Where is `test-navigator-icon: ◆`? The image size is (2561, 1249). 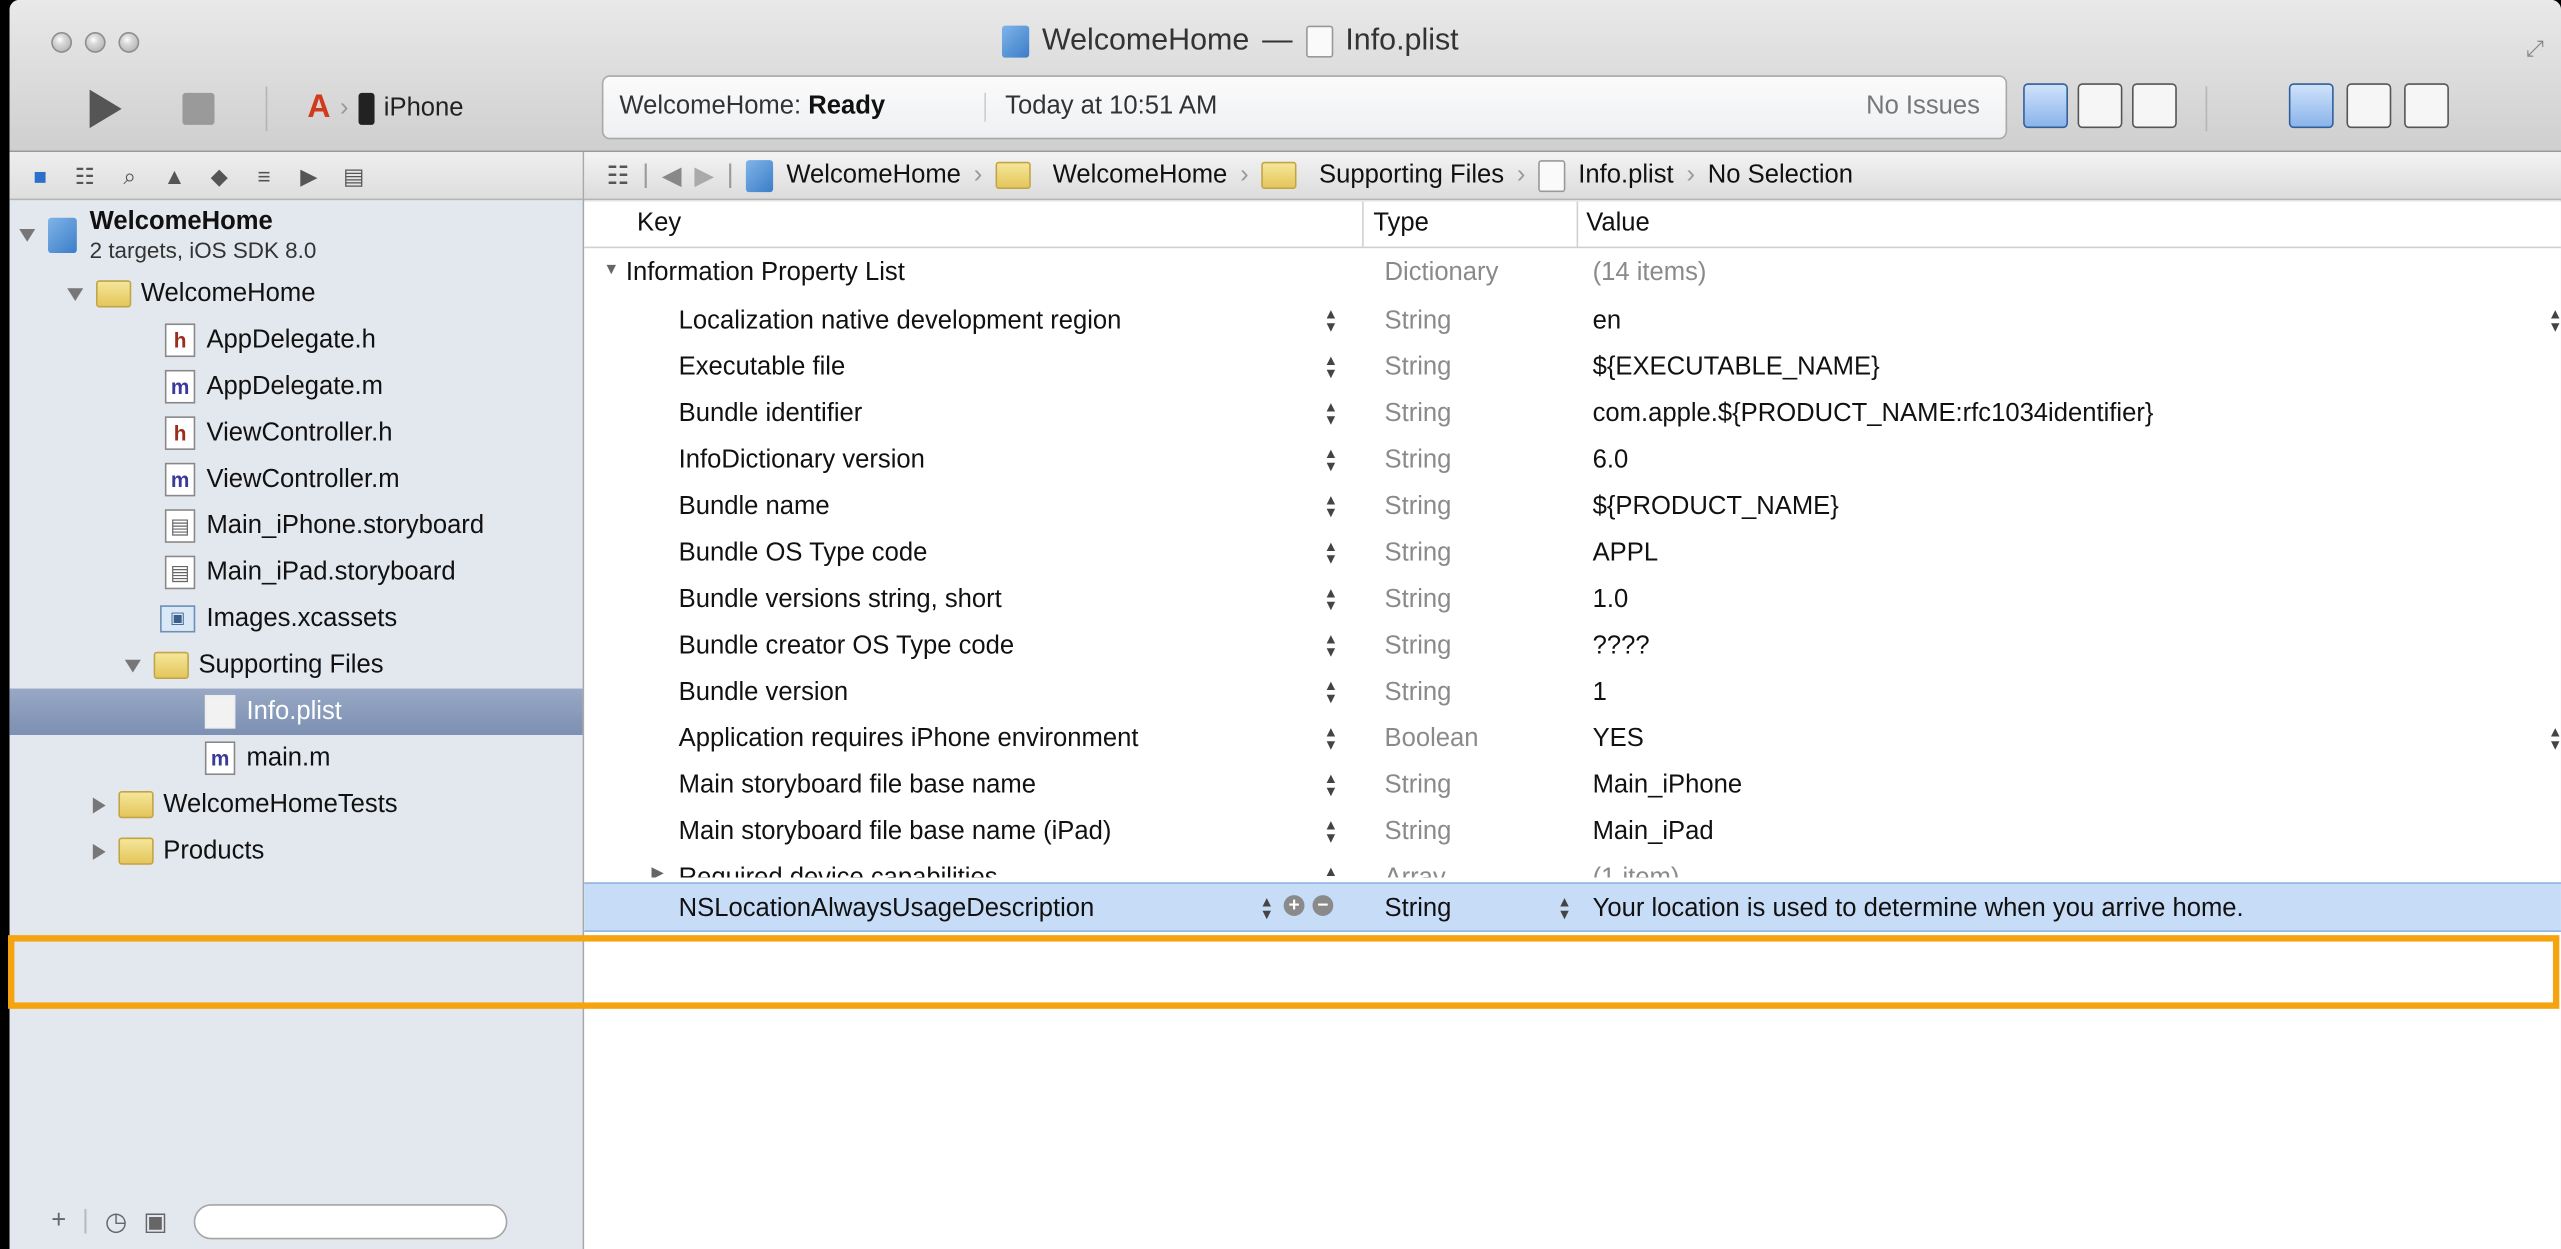
test-navigator-icon: ◆ is located at coordinates (219, 175).